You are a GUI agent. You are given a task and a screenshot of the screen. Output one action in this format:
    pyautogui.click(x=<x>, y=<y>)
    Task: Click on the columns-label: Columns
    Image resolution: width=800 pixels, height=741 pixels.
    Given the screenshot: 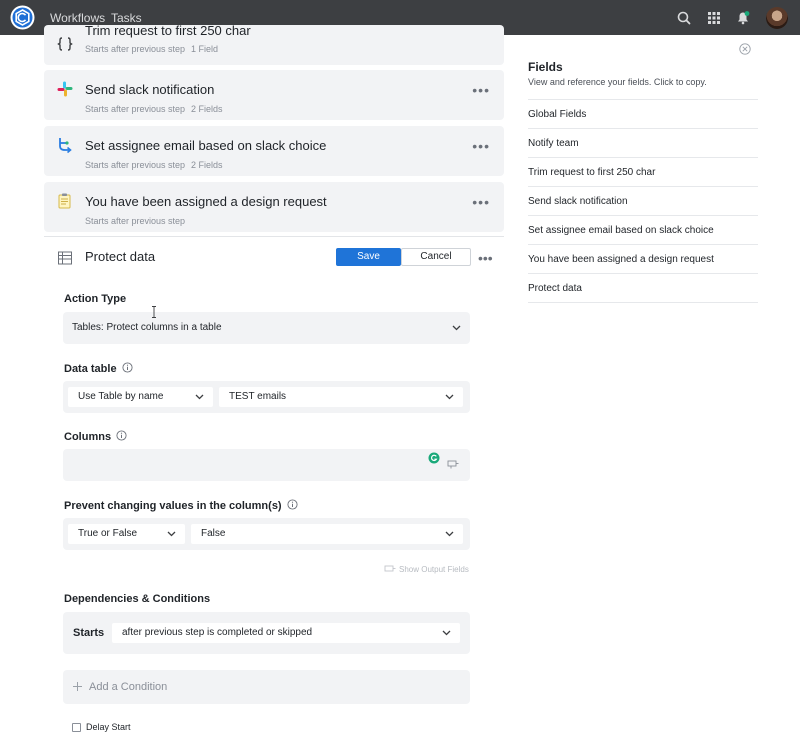 What is the action you would take?
    pyautogui.click(x=95, y=436)
    